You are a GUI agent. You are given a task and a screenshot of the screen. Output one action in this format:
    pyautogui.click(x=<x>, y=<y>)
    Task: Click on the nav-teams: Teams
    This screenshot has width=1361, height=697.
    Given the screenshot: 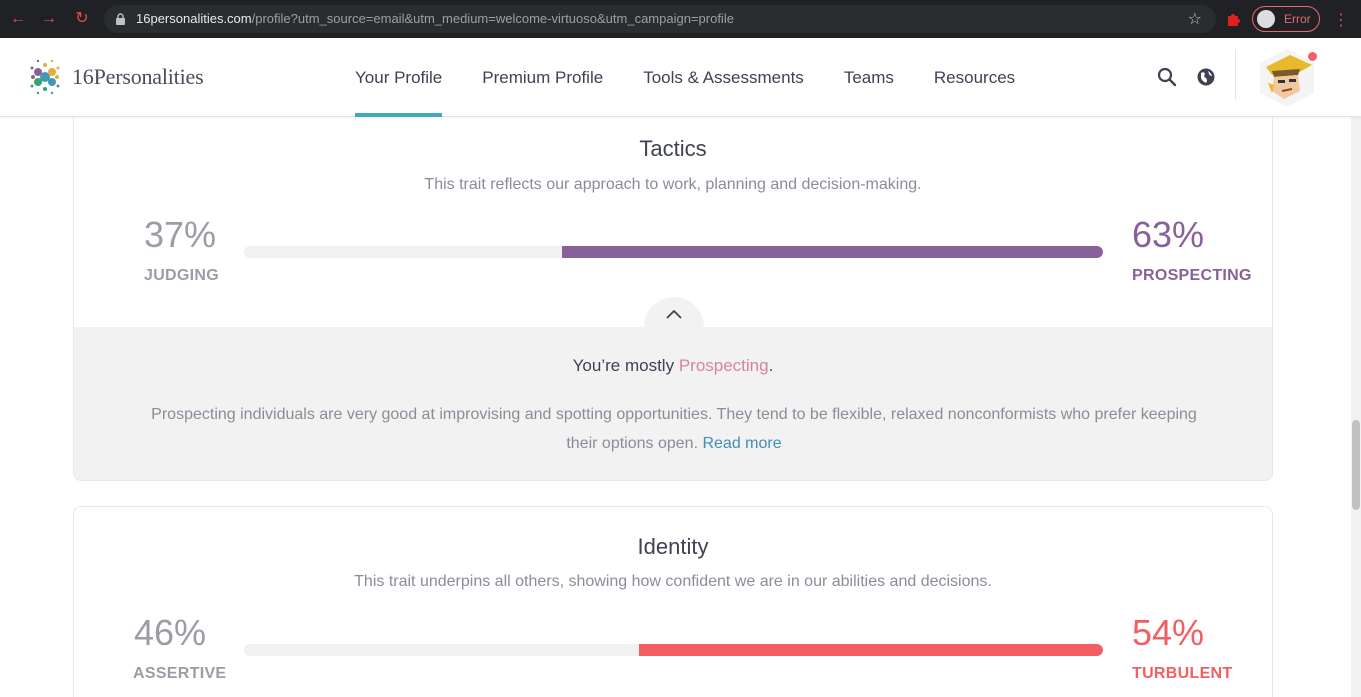 What is the action you would take?
    pyautogui.click(x=869, y=77)
    